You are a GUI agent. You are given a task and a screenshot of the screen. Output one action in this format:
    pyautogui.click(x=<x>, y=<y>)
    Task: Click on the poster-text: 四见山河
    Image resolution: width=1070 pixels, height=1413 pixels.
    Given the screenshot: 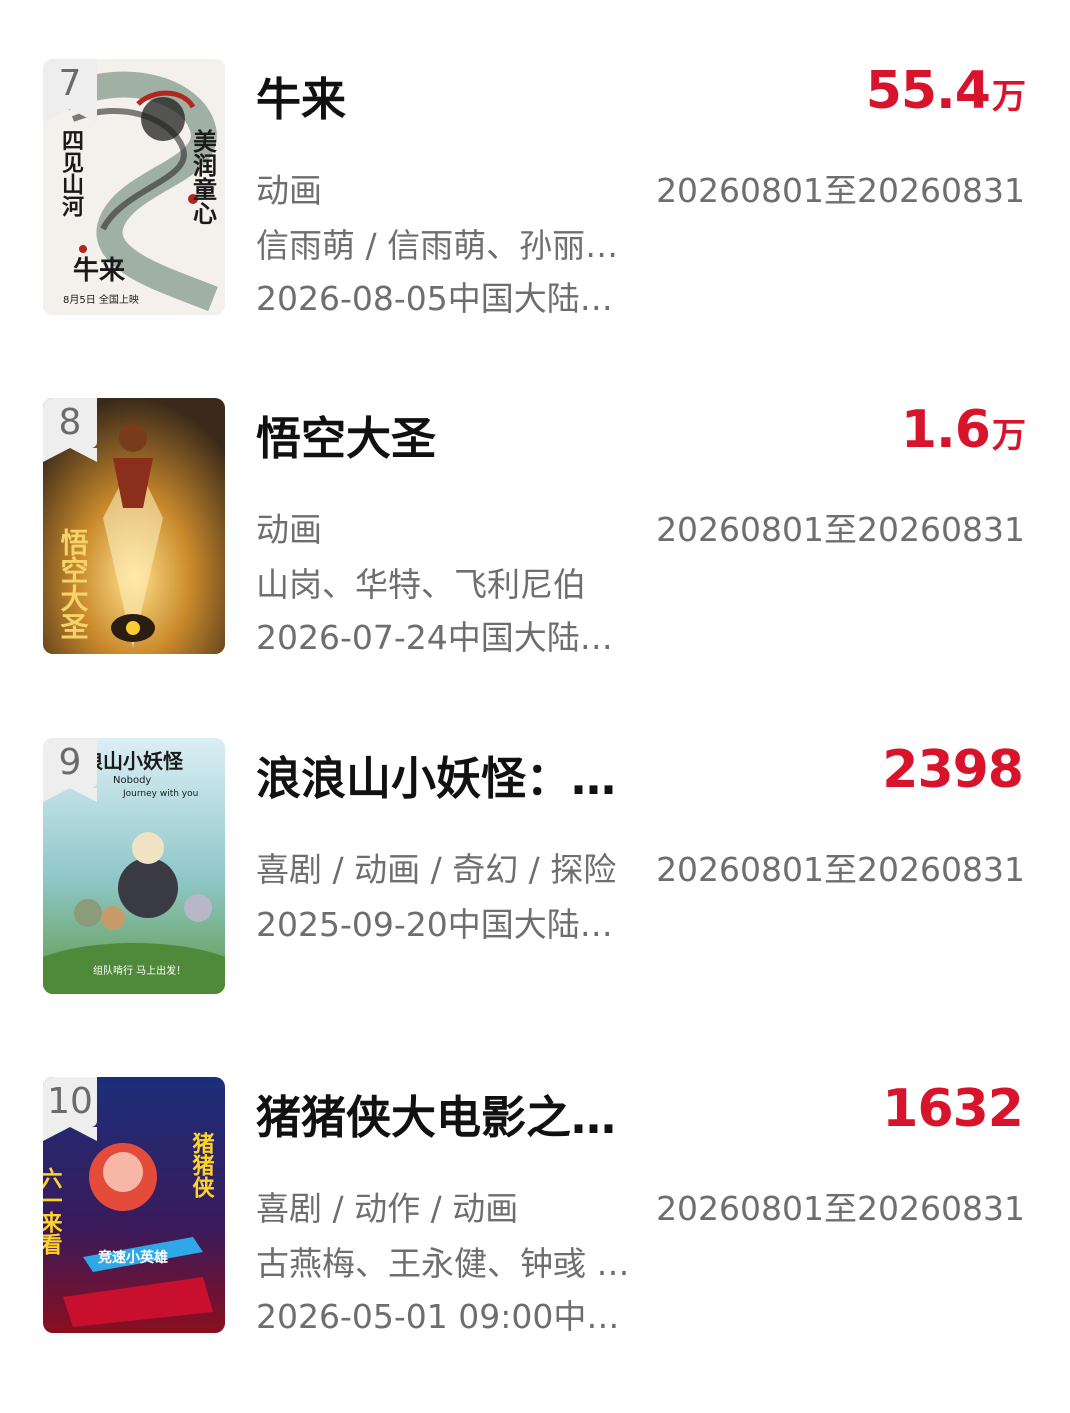 What is the action you would take?
    pyautogui.click(x=71, y=173)
    